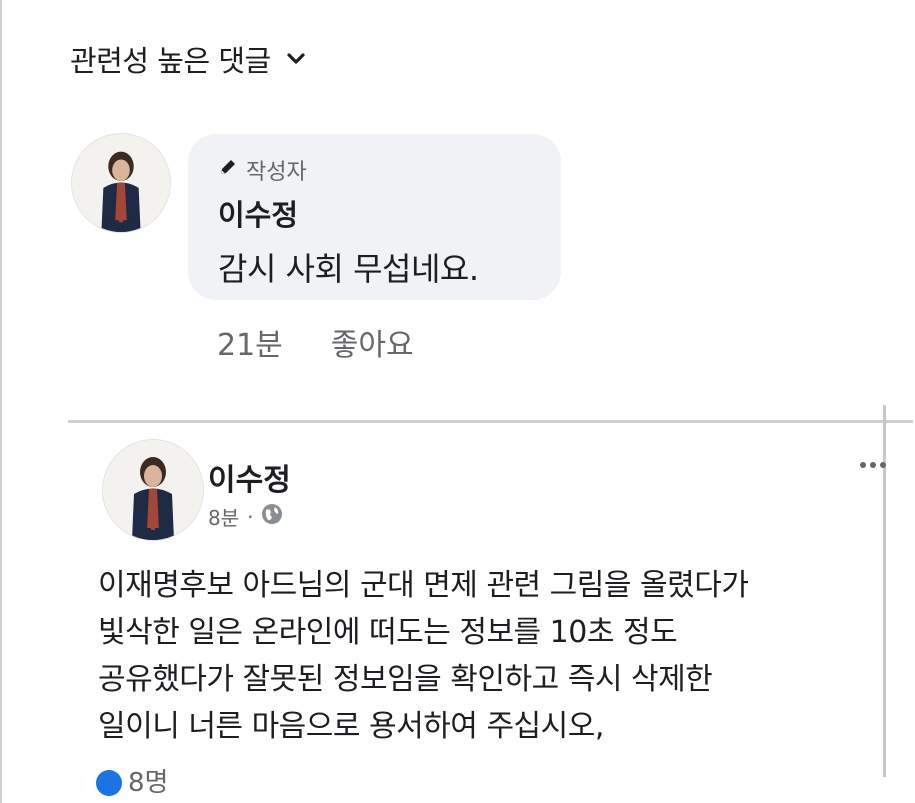  What do you see at coordinates (389, 170) in the screenshot?
I see `author-badge: 작성자` at bounding box center [389, 170].